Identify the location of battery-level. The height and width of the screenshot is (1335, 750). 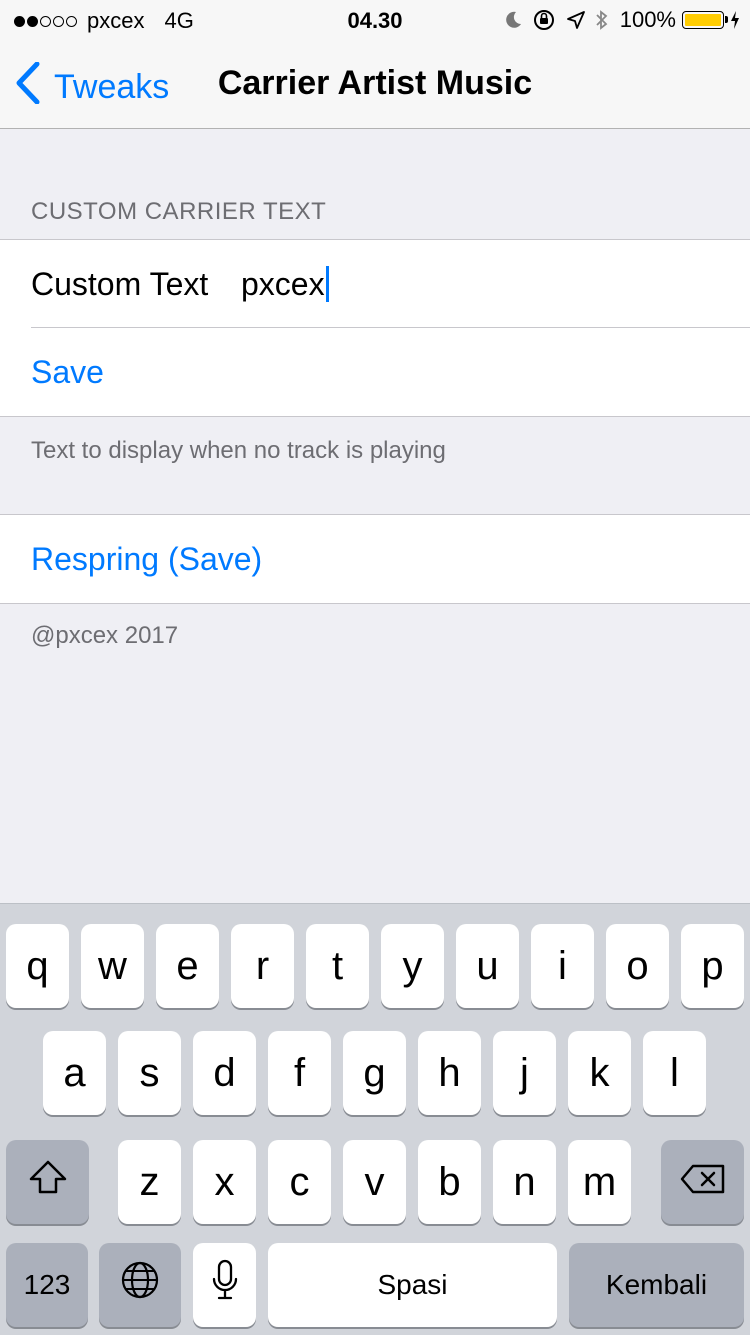
(703, 20).